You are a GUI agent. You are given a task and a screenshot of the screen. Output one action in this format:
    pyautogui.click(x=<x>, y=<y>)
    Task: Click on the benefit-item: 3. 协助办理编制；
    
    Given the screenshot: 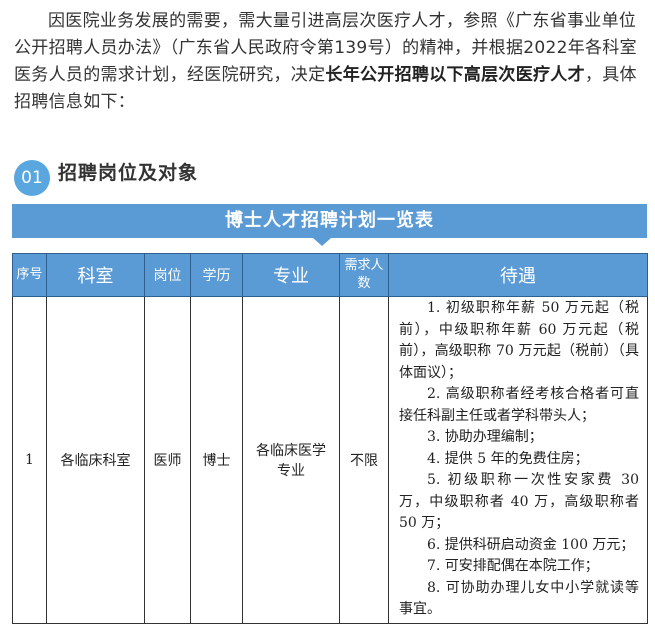 What is the action you would take?
    pyautogui.click(x=485, y=437)
    